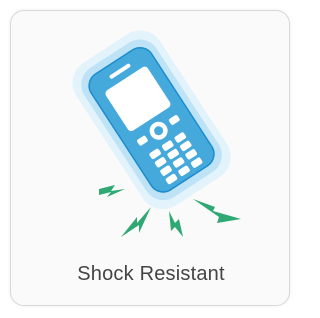 This screenshot has width=320, height=318. I want to click on shock-bolt-icon-left, so click(112, 191).